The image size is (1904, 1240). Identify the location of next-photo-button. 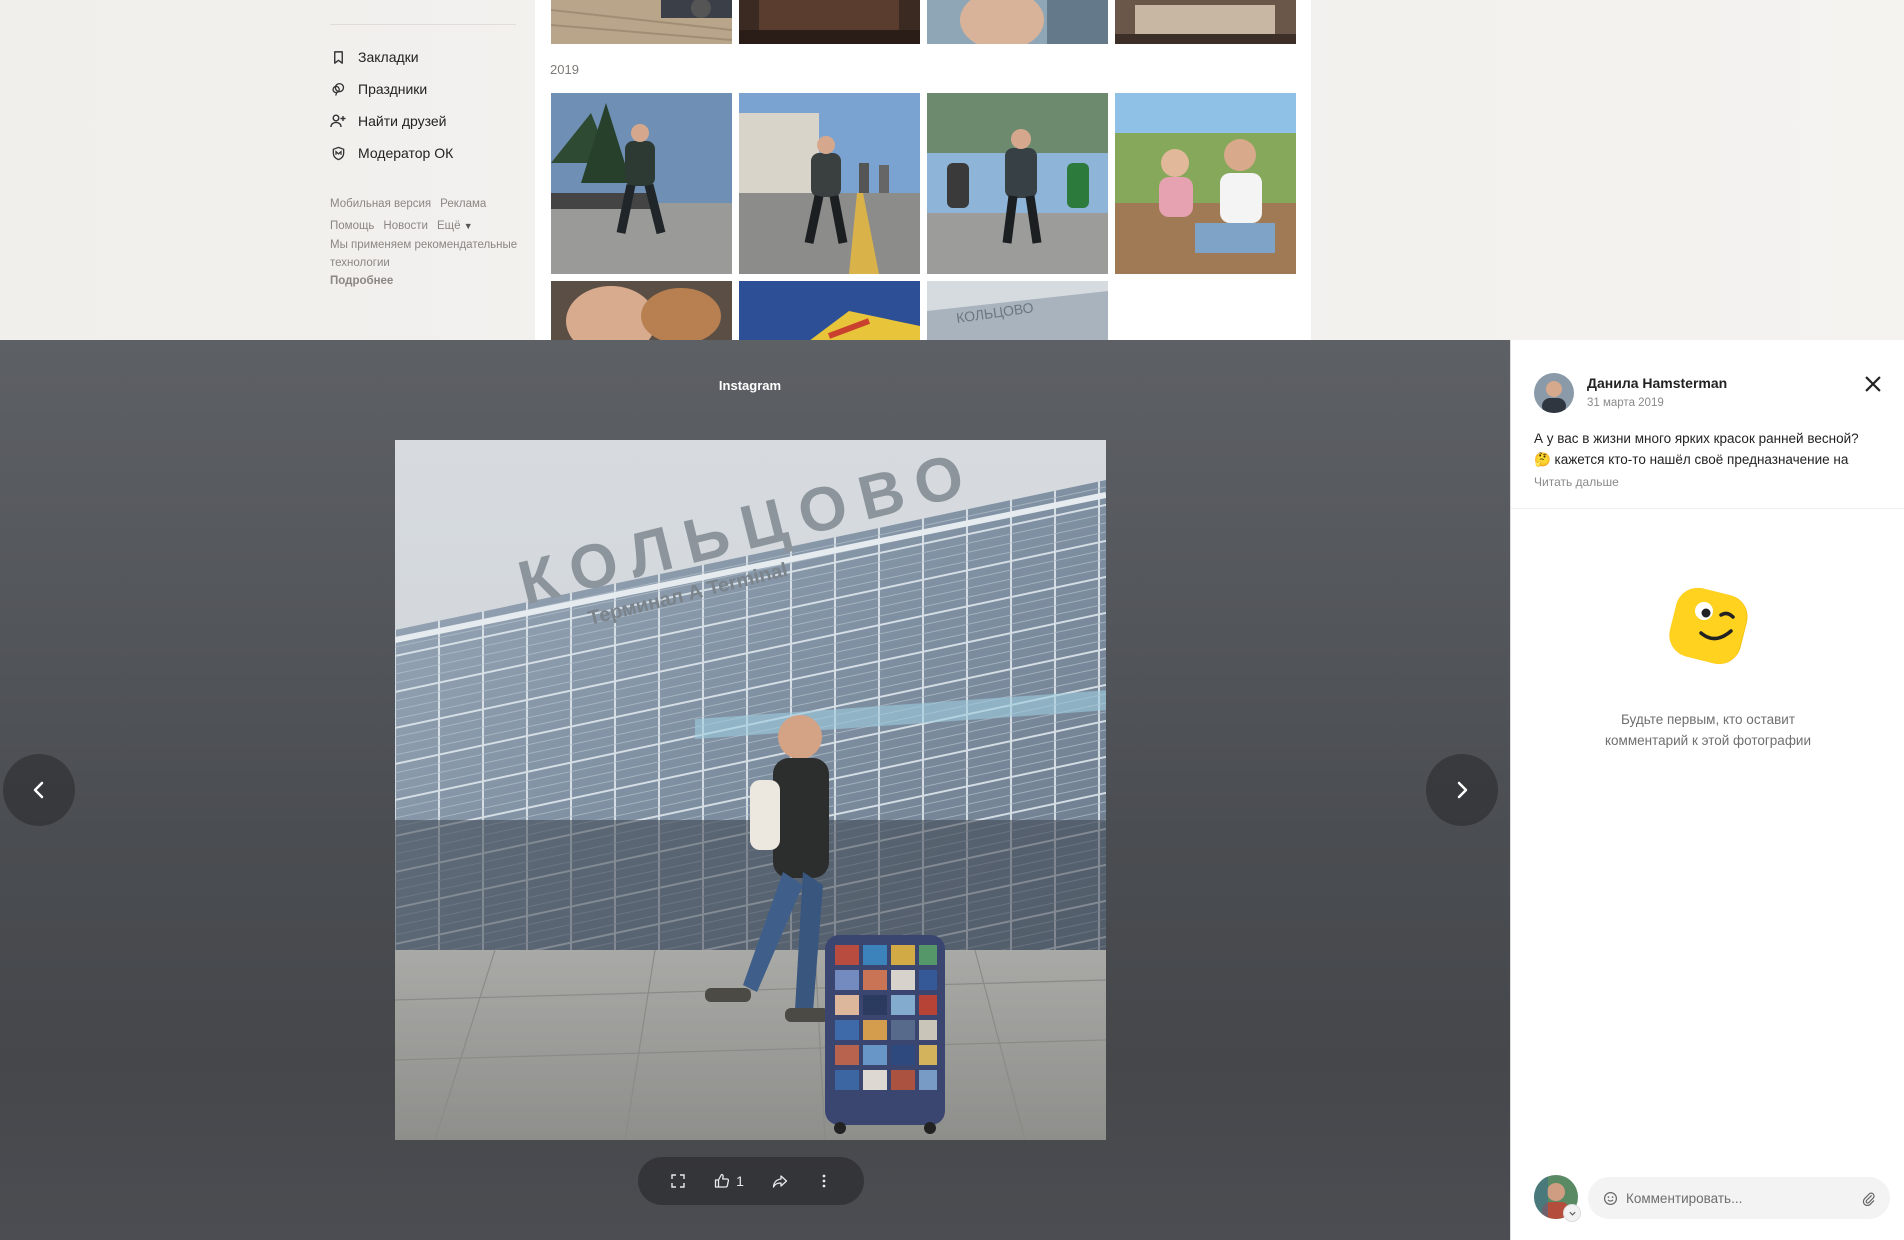
(1462, 790).